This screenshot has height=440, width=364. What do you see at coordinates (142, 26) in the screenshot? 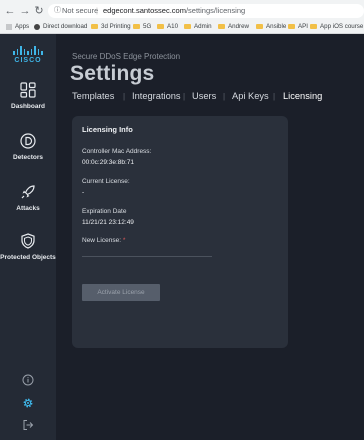
I see `bookmark-5g: 5G` at bounding box center [142, 26].